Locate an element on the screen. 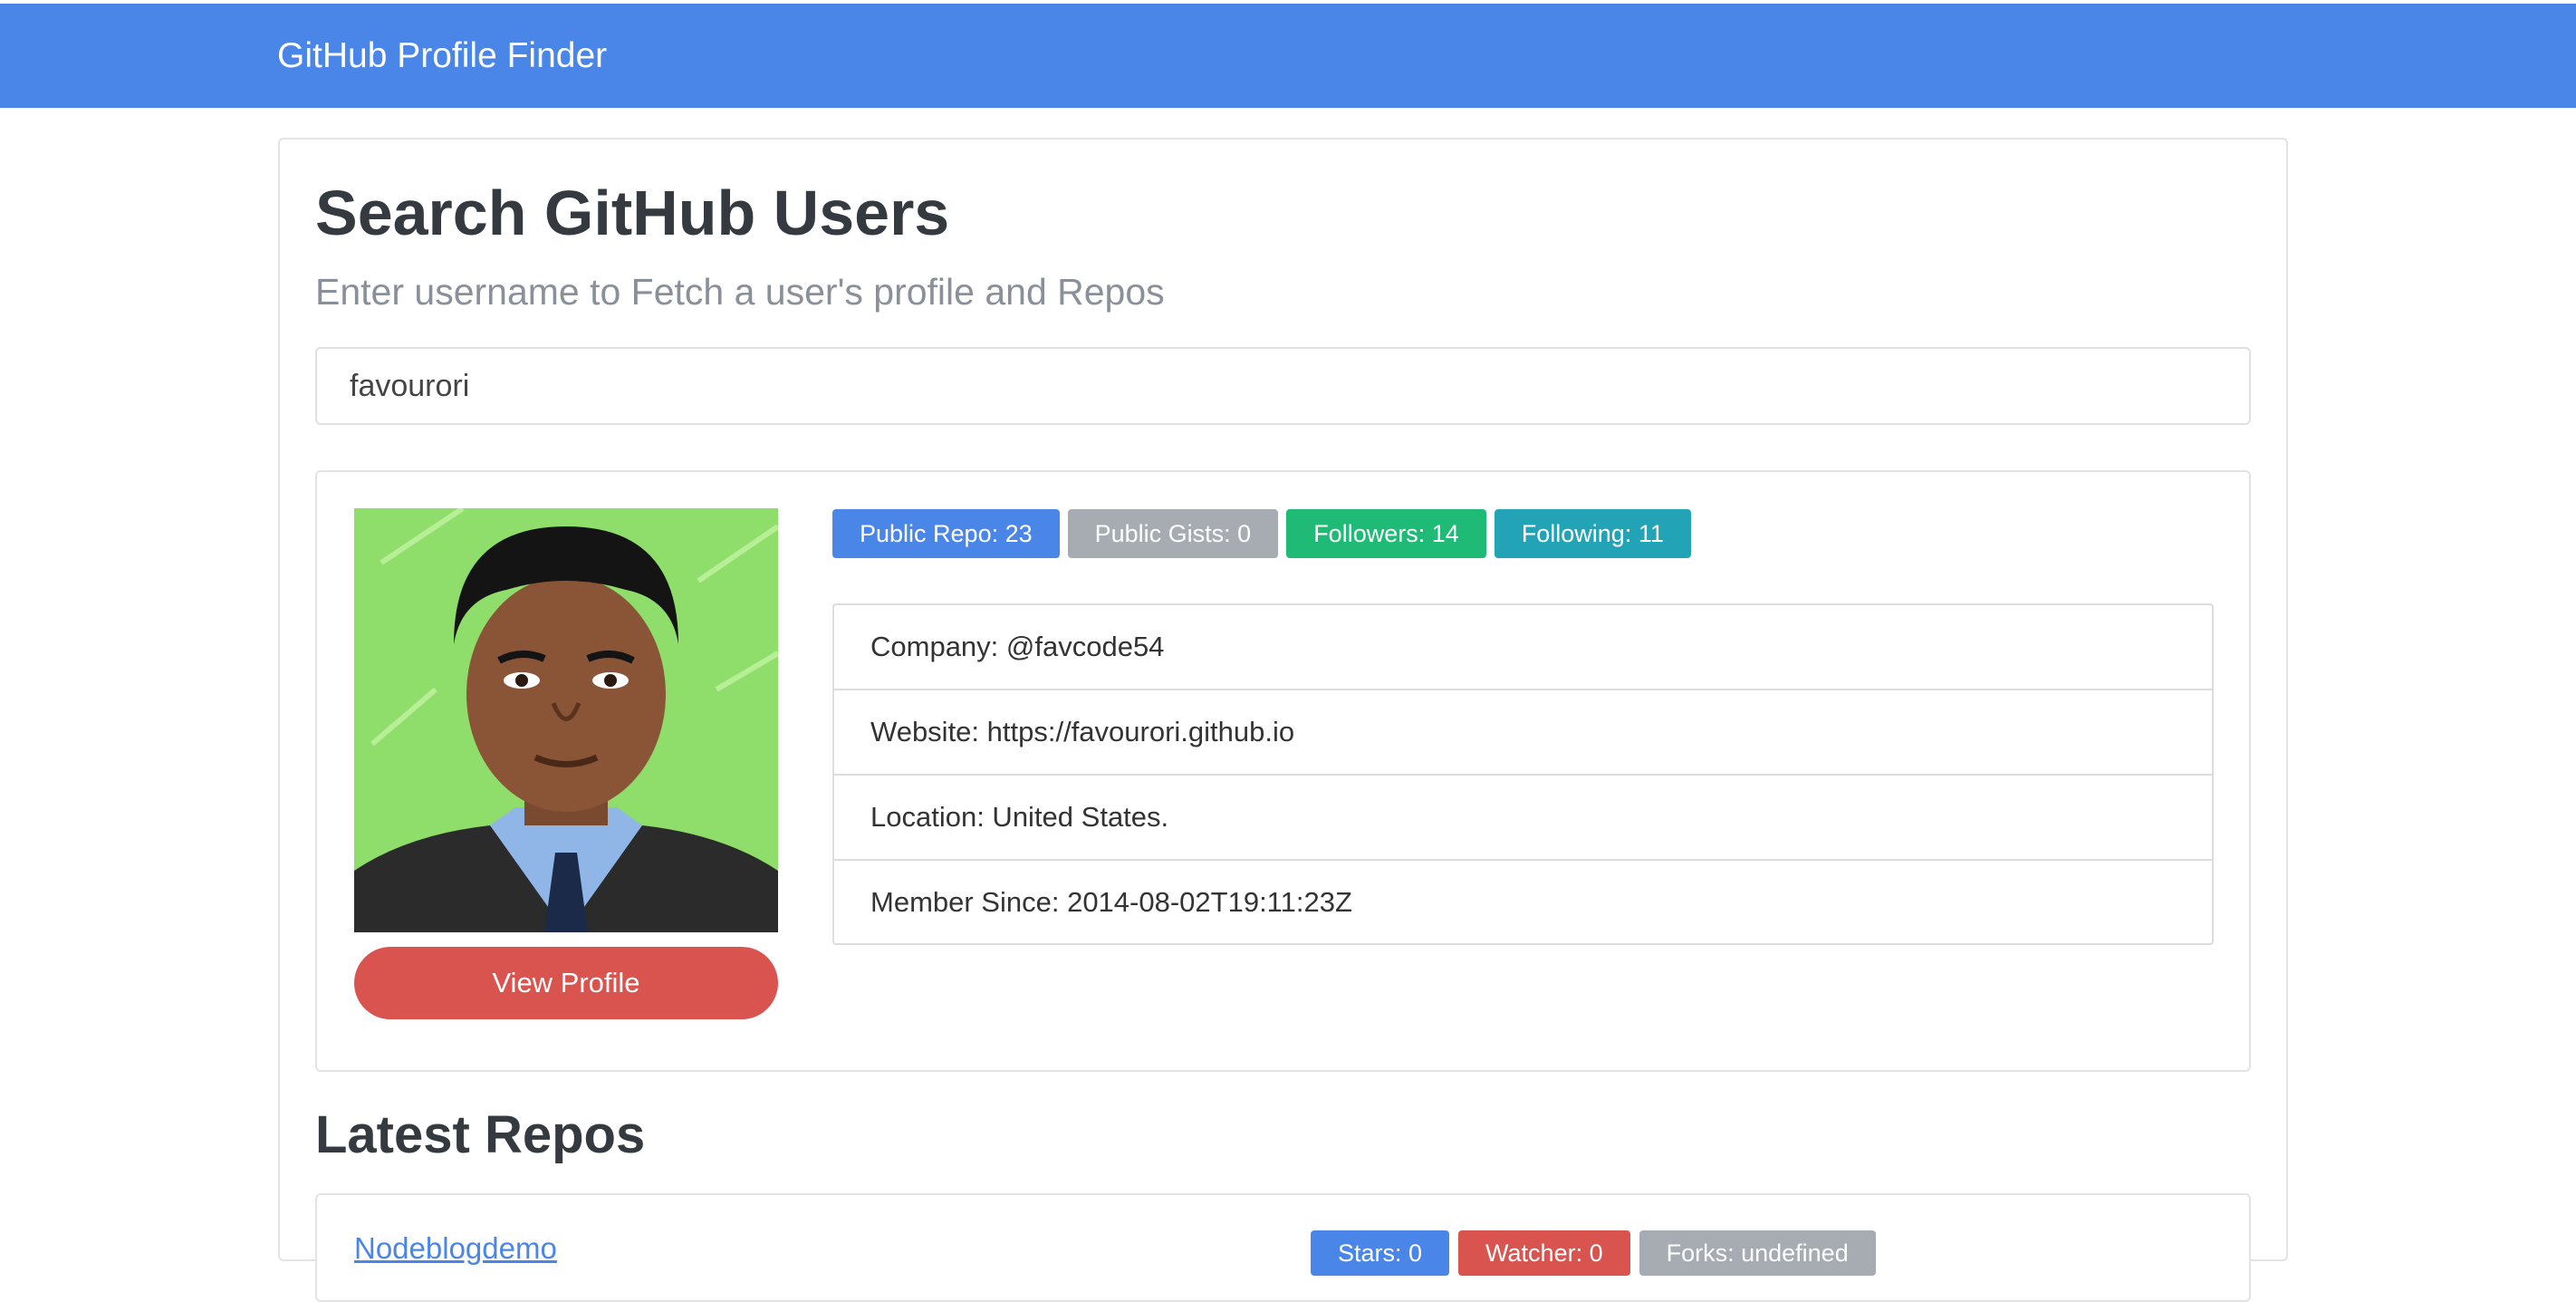 Image resolution: width=2576 pixels, height=1302 pixels. public-repos-badge: Public Repo: 23 is located at coordinates (946, 533).